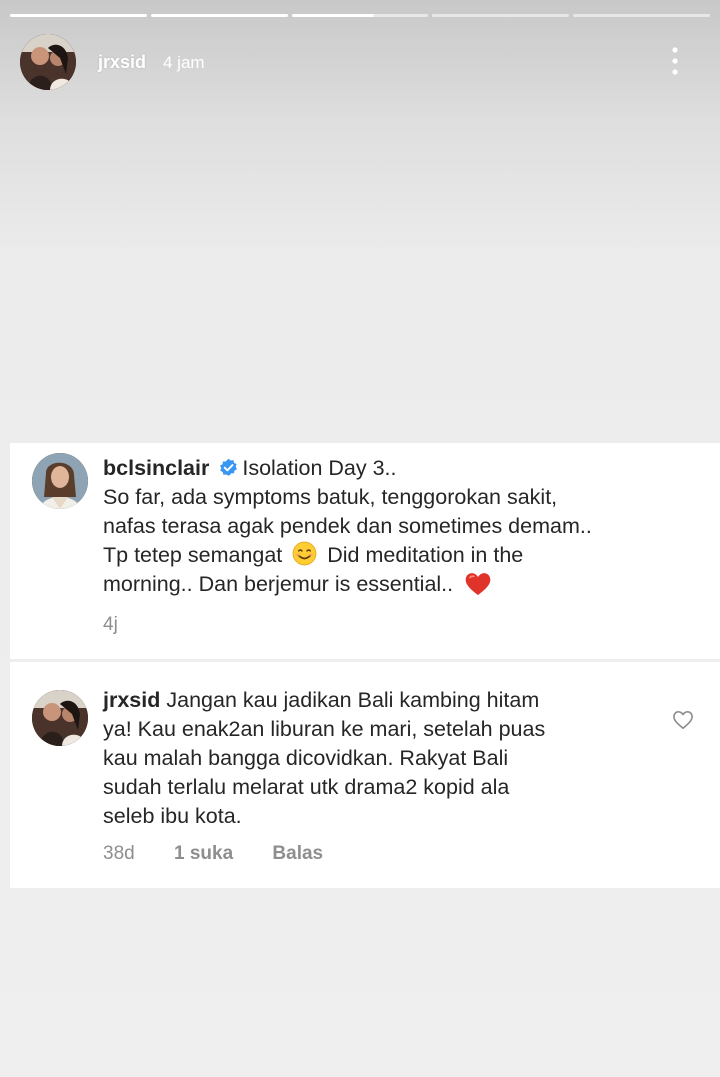 This screenshot has height=1077, width=720. Describe the element at coordinates (193, 555) in the screenshot. I see `post-line: Tp tetep semangat` at that location.